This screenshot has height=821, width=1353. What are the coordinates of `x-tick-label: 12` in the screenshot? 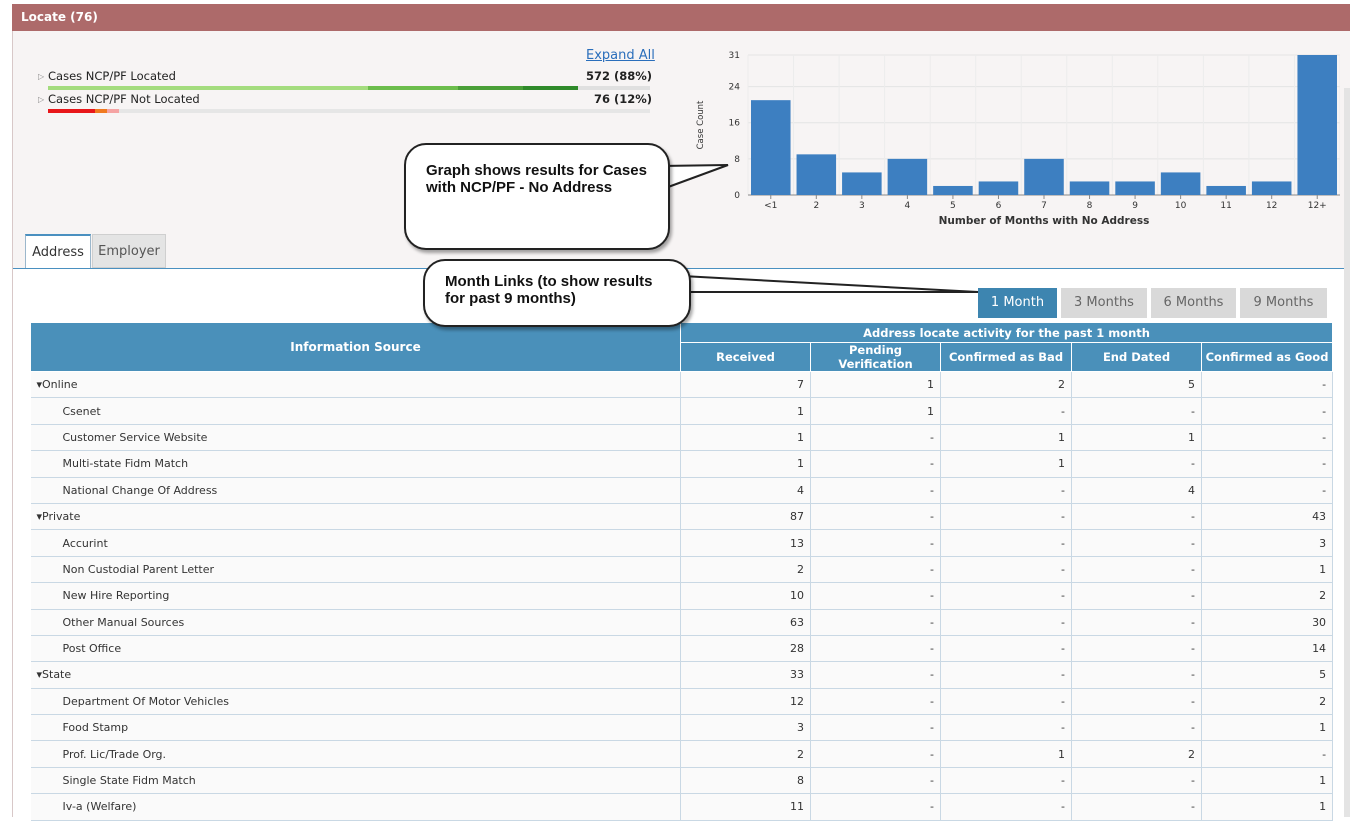 It's located at (1271, 206).